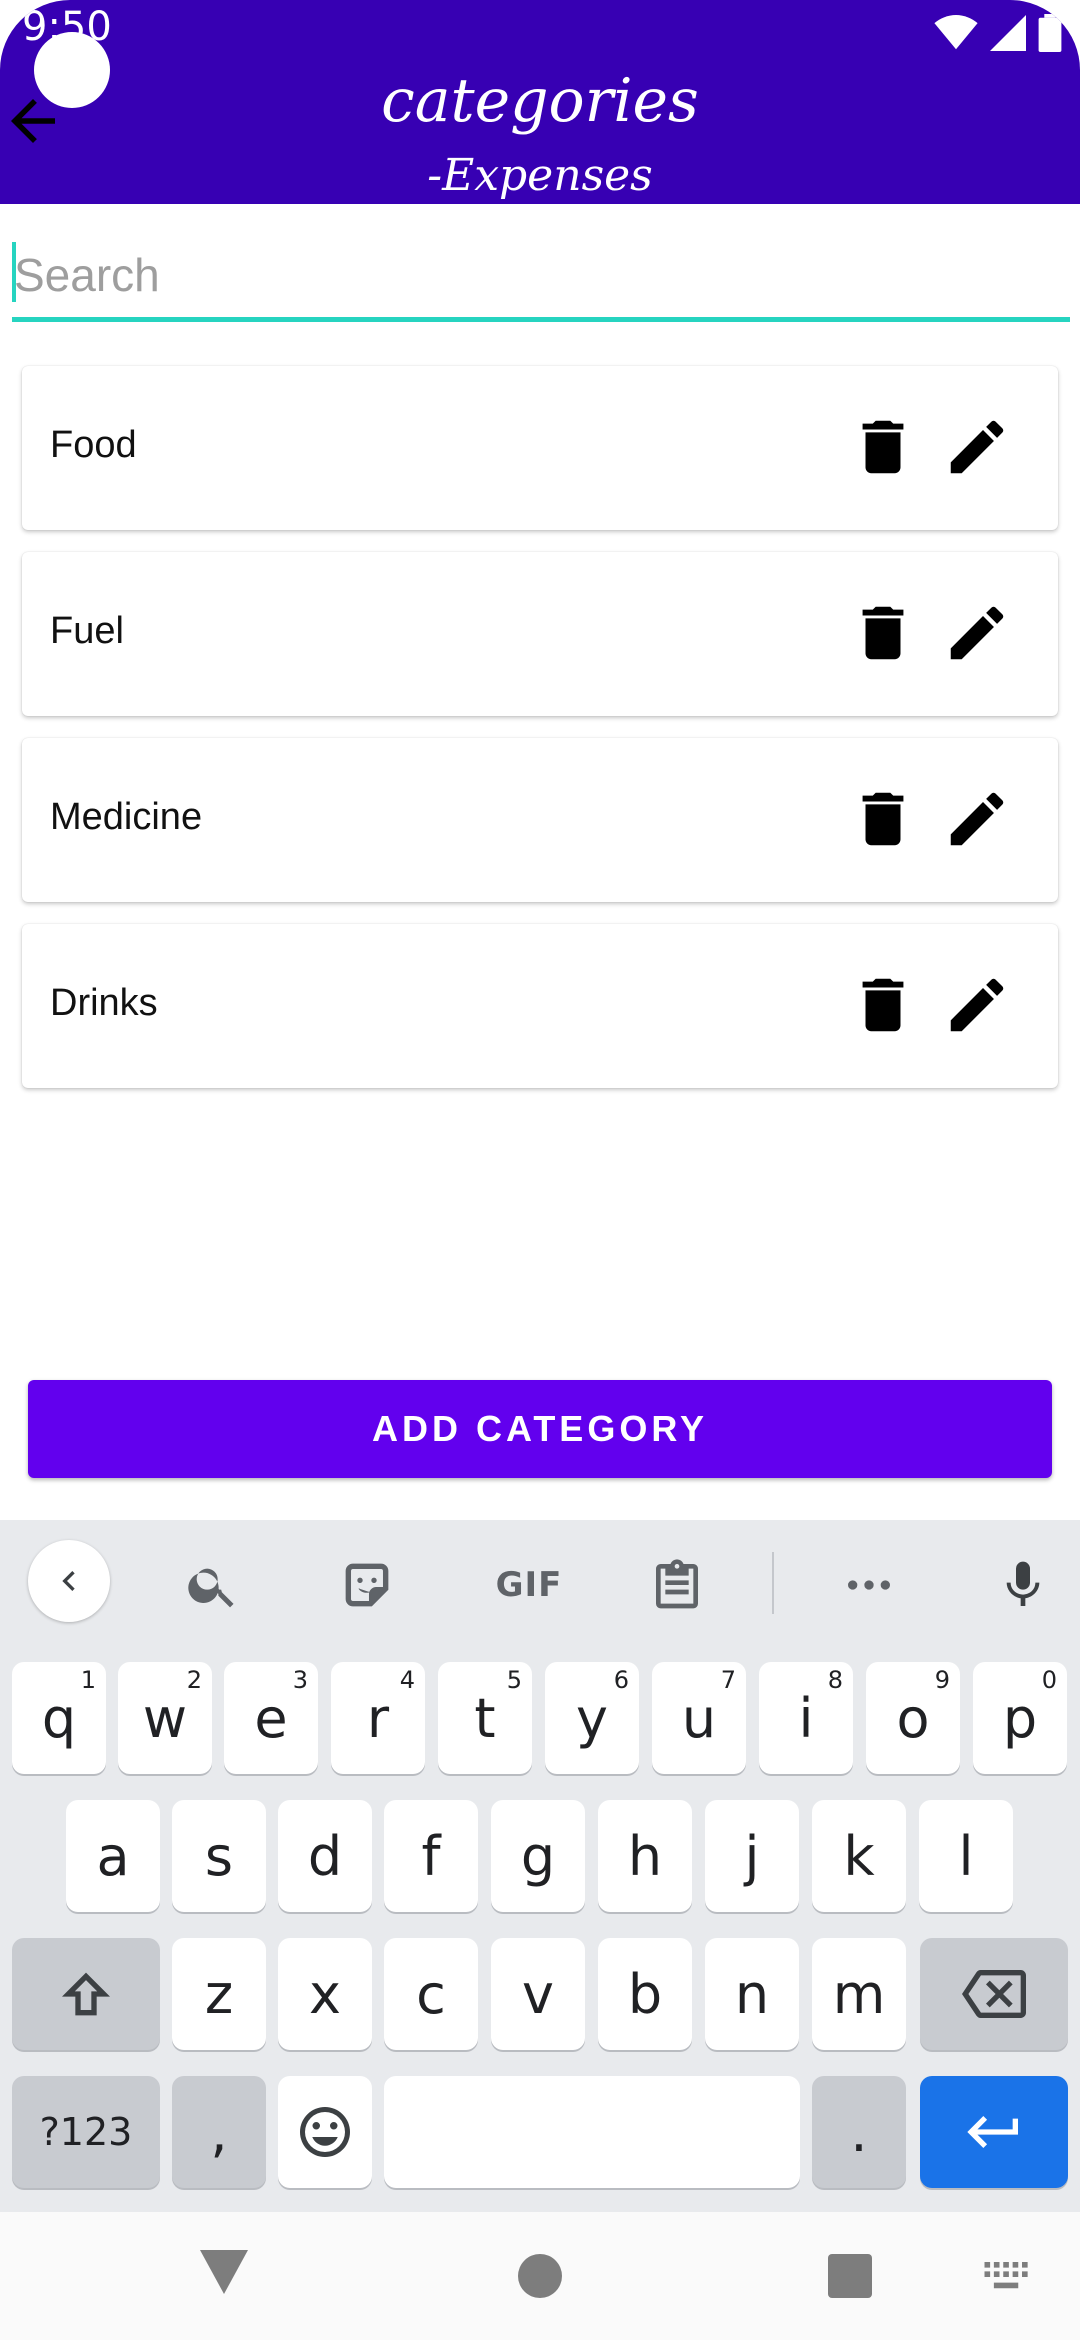 This screenshot has height=2340, width=1080. I want to click on app-bar: 9:50 categories -Expenses, so click(540, 102).